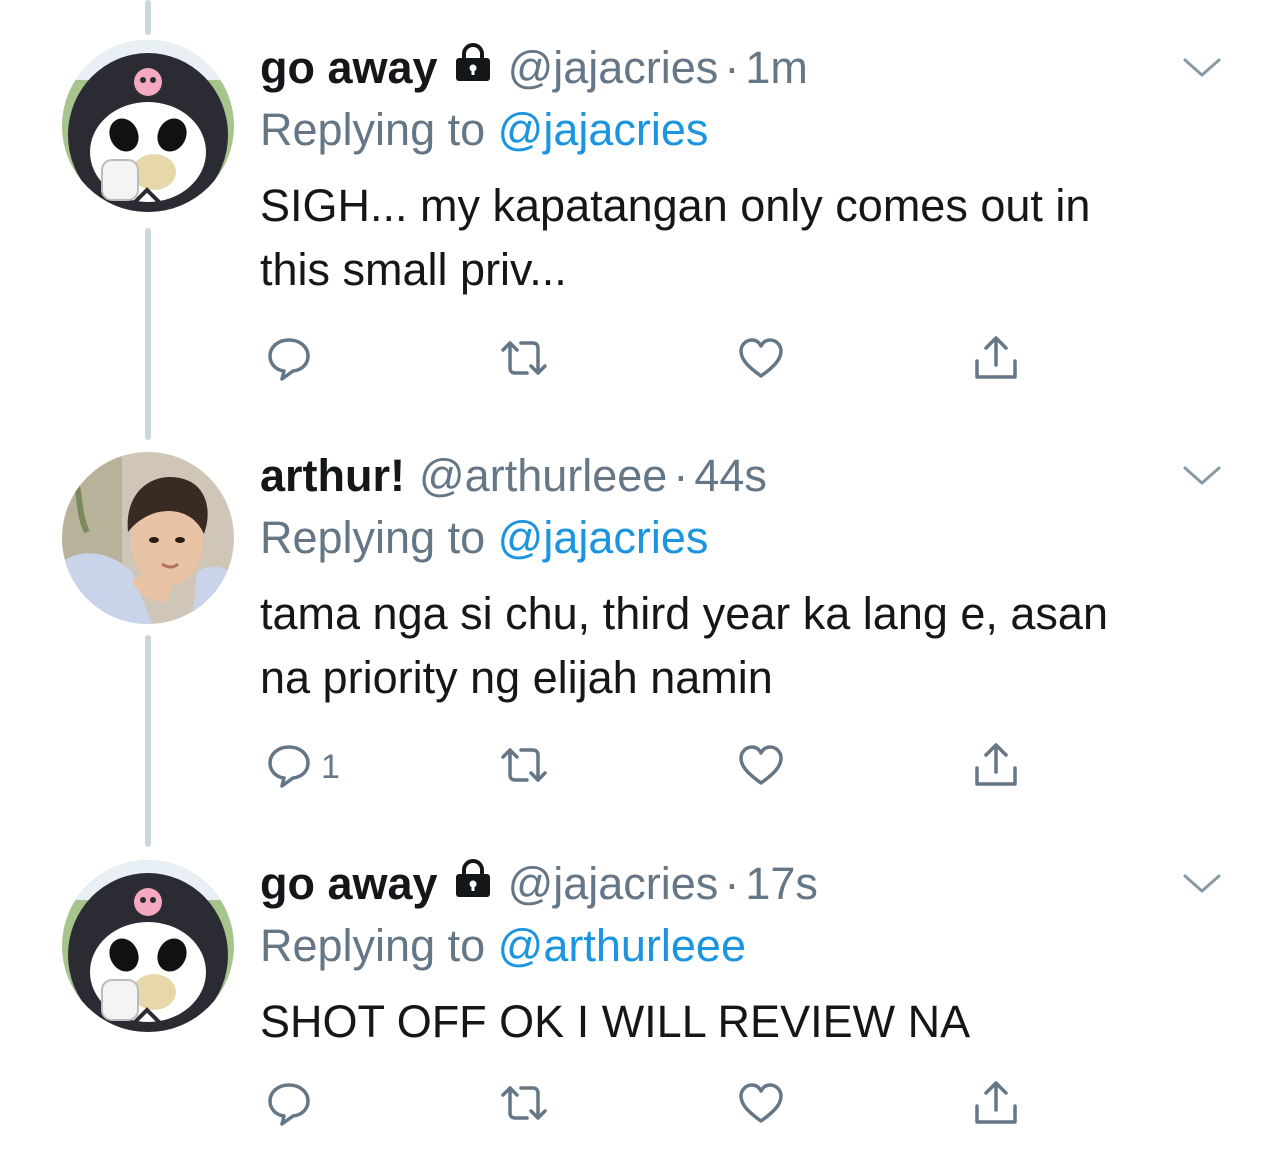 Image resolution: width=1284 pixels, height=1159 pixels. I want to click on tweet-header: arthur! @arthurleee · 44s, so click(740, 476).